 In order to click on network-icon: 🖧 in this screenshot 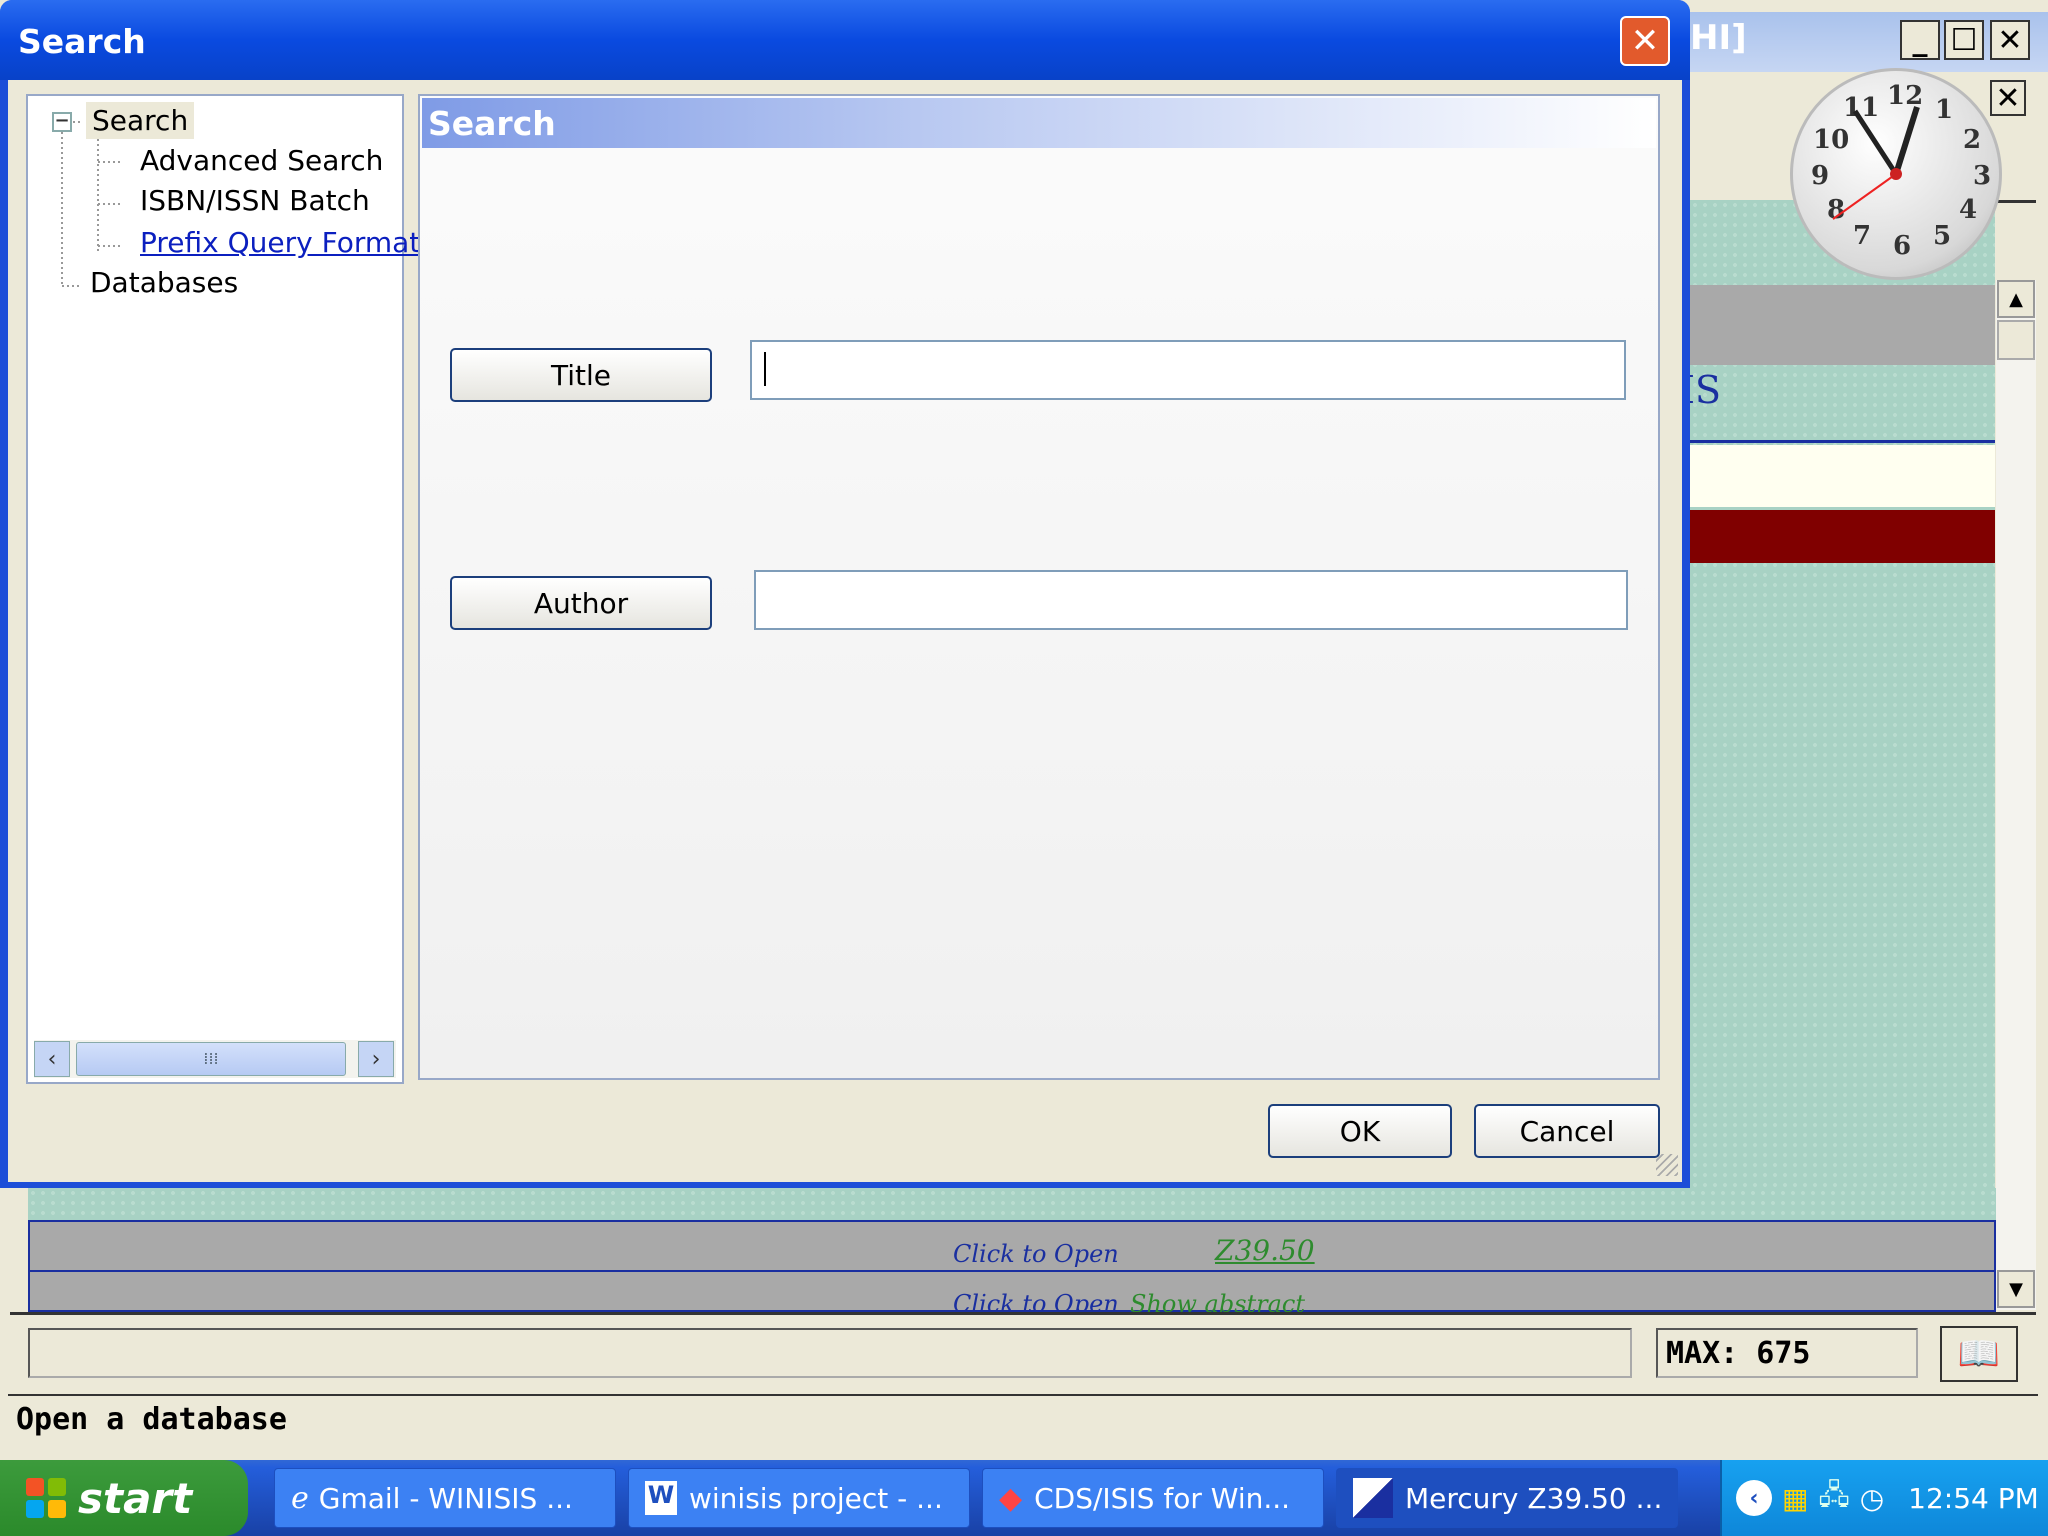, I will do `click(1833, 1498)`.